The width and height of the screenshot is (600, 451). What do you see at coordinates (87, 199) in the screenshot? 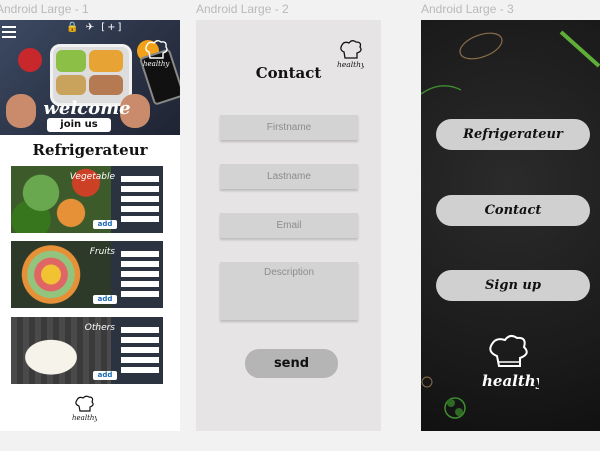
I see `category-card-vegetable: Vegetable add` at bounding box center [87, 199].